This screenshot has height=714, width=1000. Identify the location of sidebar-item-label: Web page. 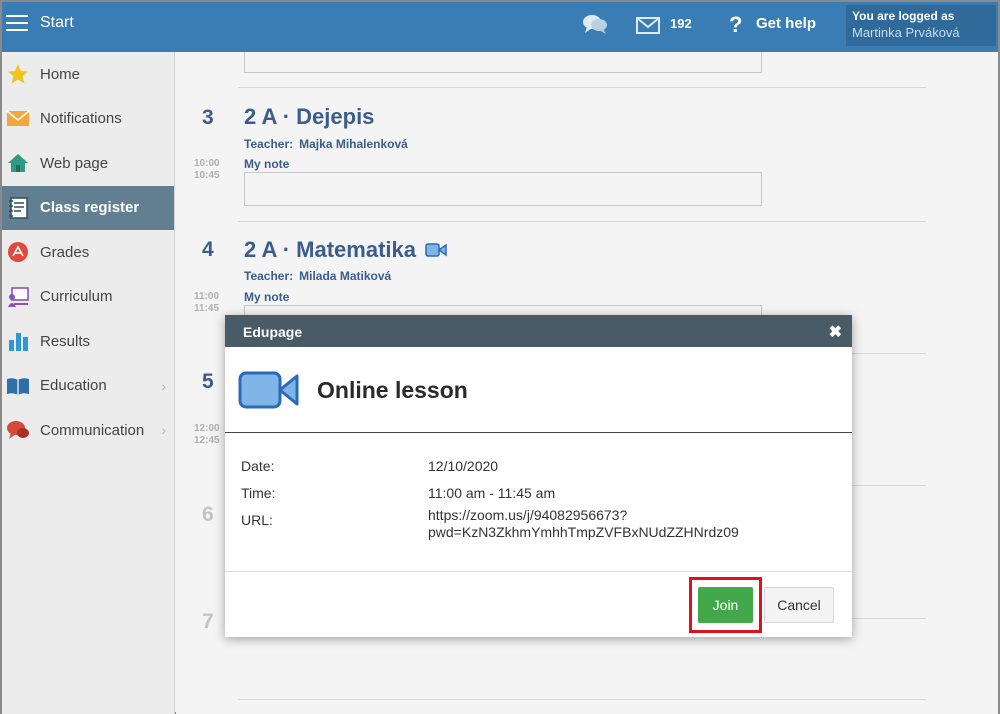
(74, 163).